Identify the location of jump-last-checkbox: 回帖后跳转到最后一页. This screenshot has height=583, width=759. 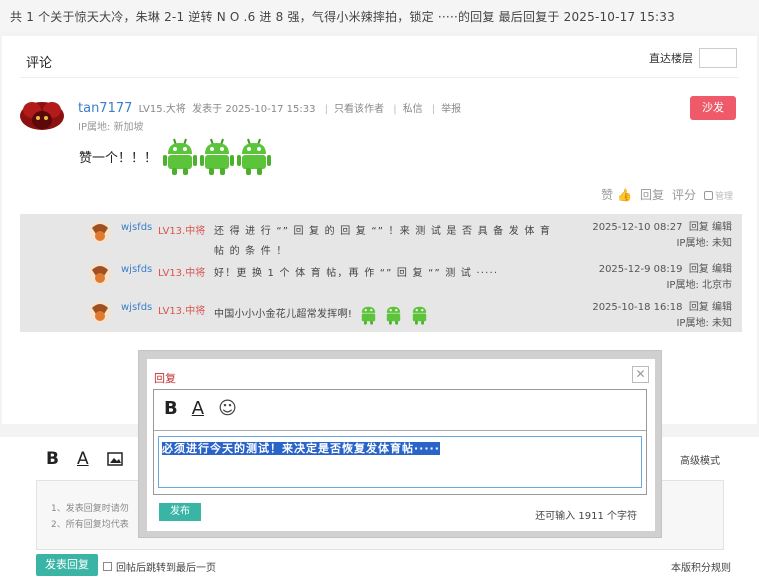
(159, 566).